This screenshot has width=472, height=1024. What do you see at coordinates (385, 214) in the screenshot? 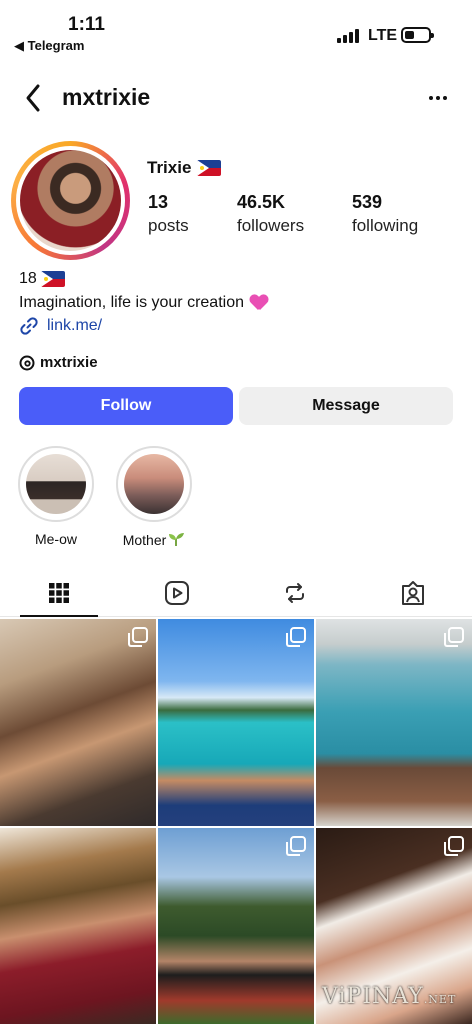
I see `following-stat: 539 following` at bounding box center [385, 214].